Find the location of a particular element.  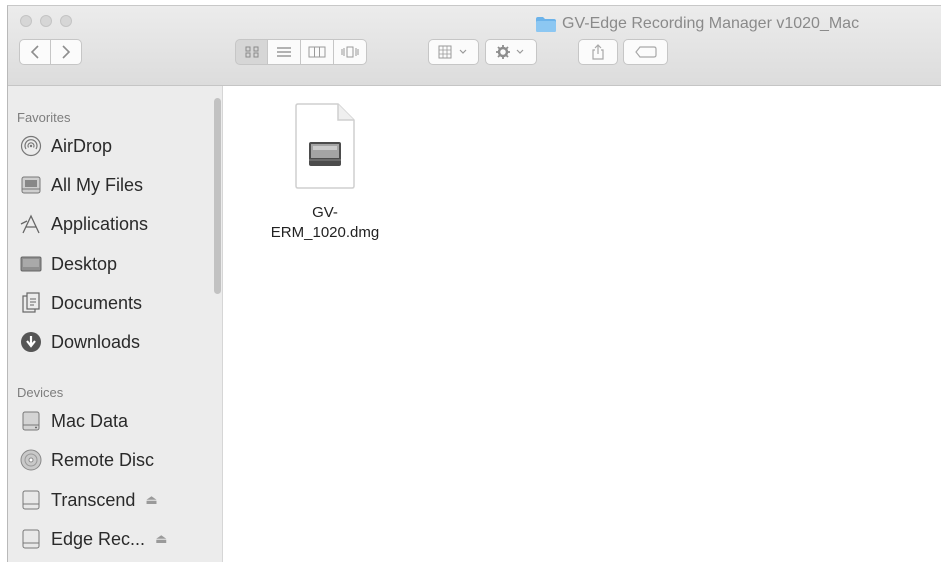

gear-icon is located at coordinates (510, 52).